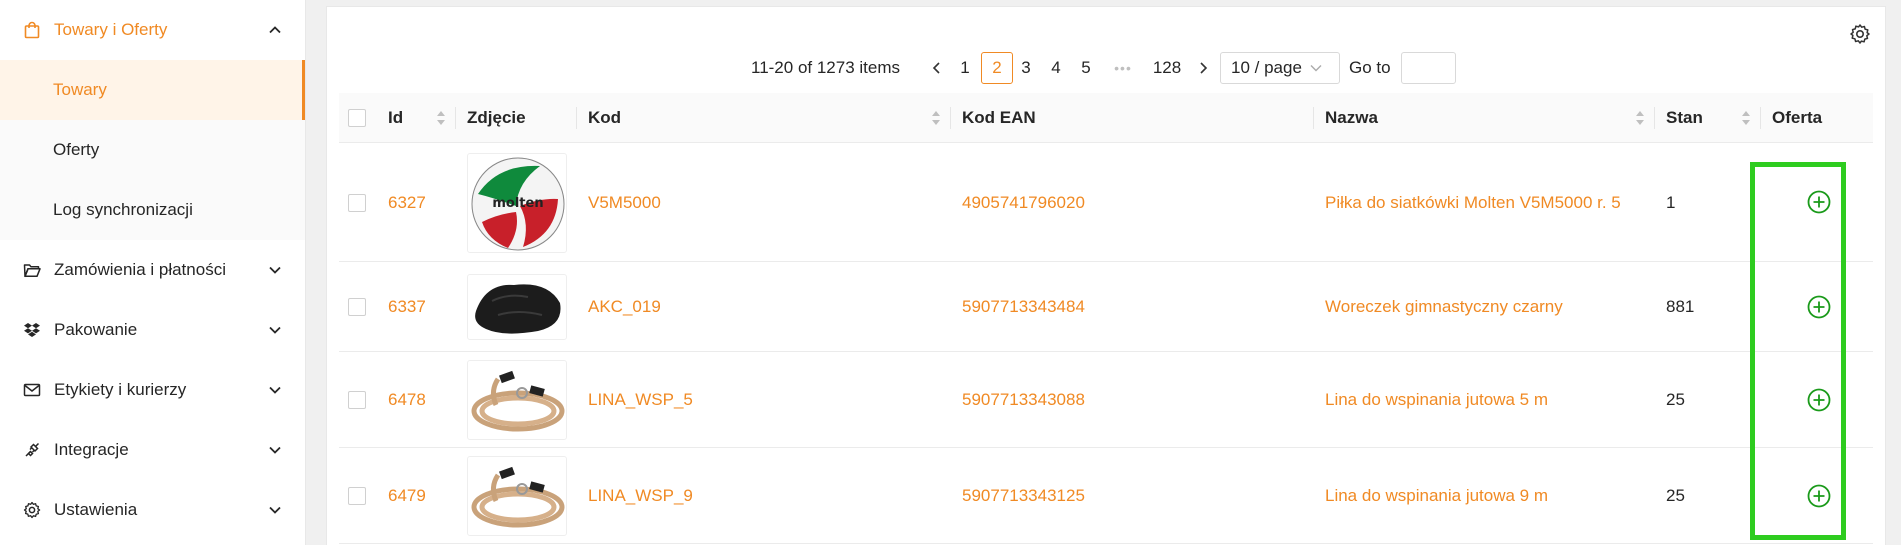  What do you see at coordinates (357, 118) in the screenshot?
I see `select-all-checkbox` at bounding box center [357, 118].